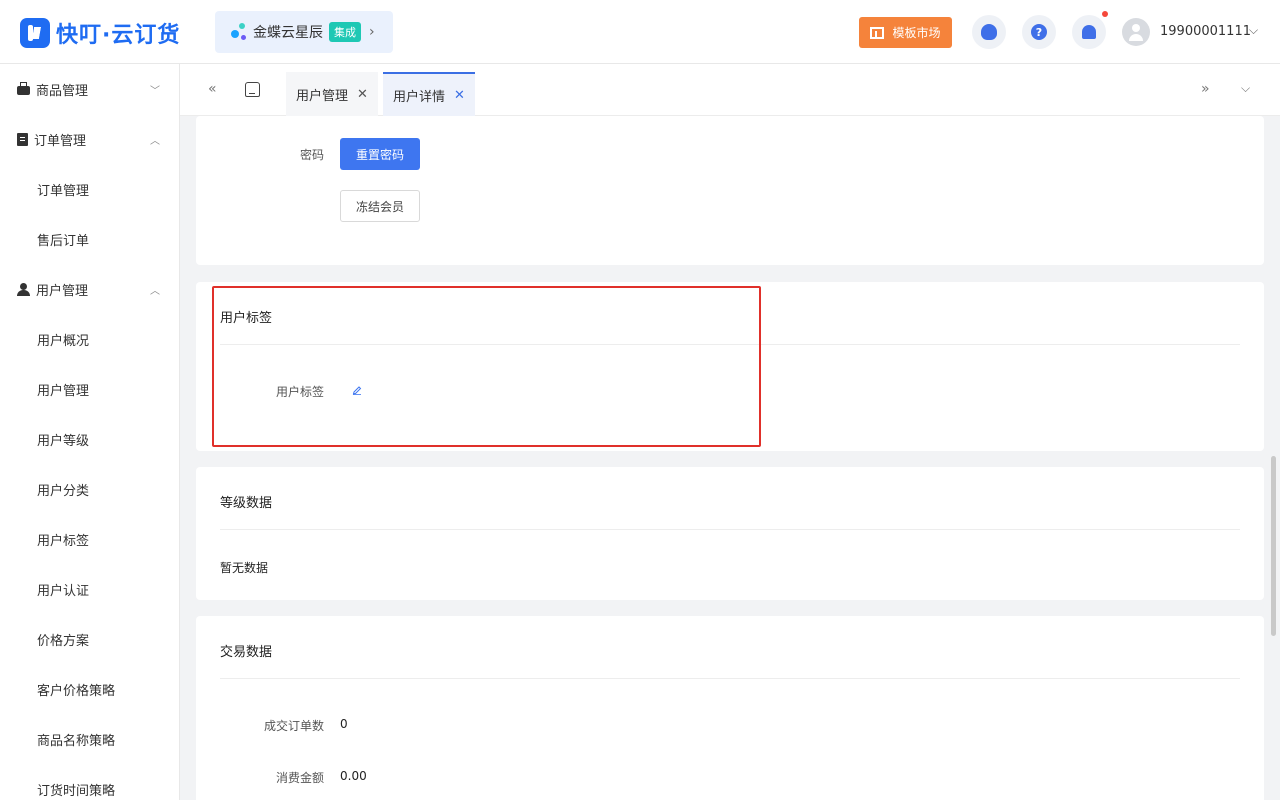  What do you see at coordinates (62, 291) in the screenshot?
I see `sidebar-group-label: 用户管理` at bounding box center [62, 291].